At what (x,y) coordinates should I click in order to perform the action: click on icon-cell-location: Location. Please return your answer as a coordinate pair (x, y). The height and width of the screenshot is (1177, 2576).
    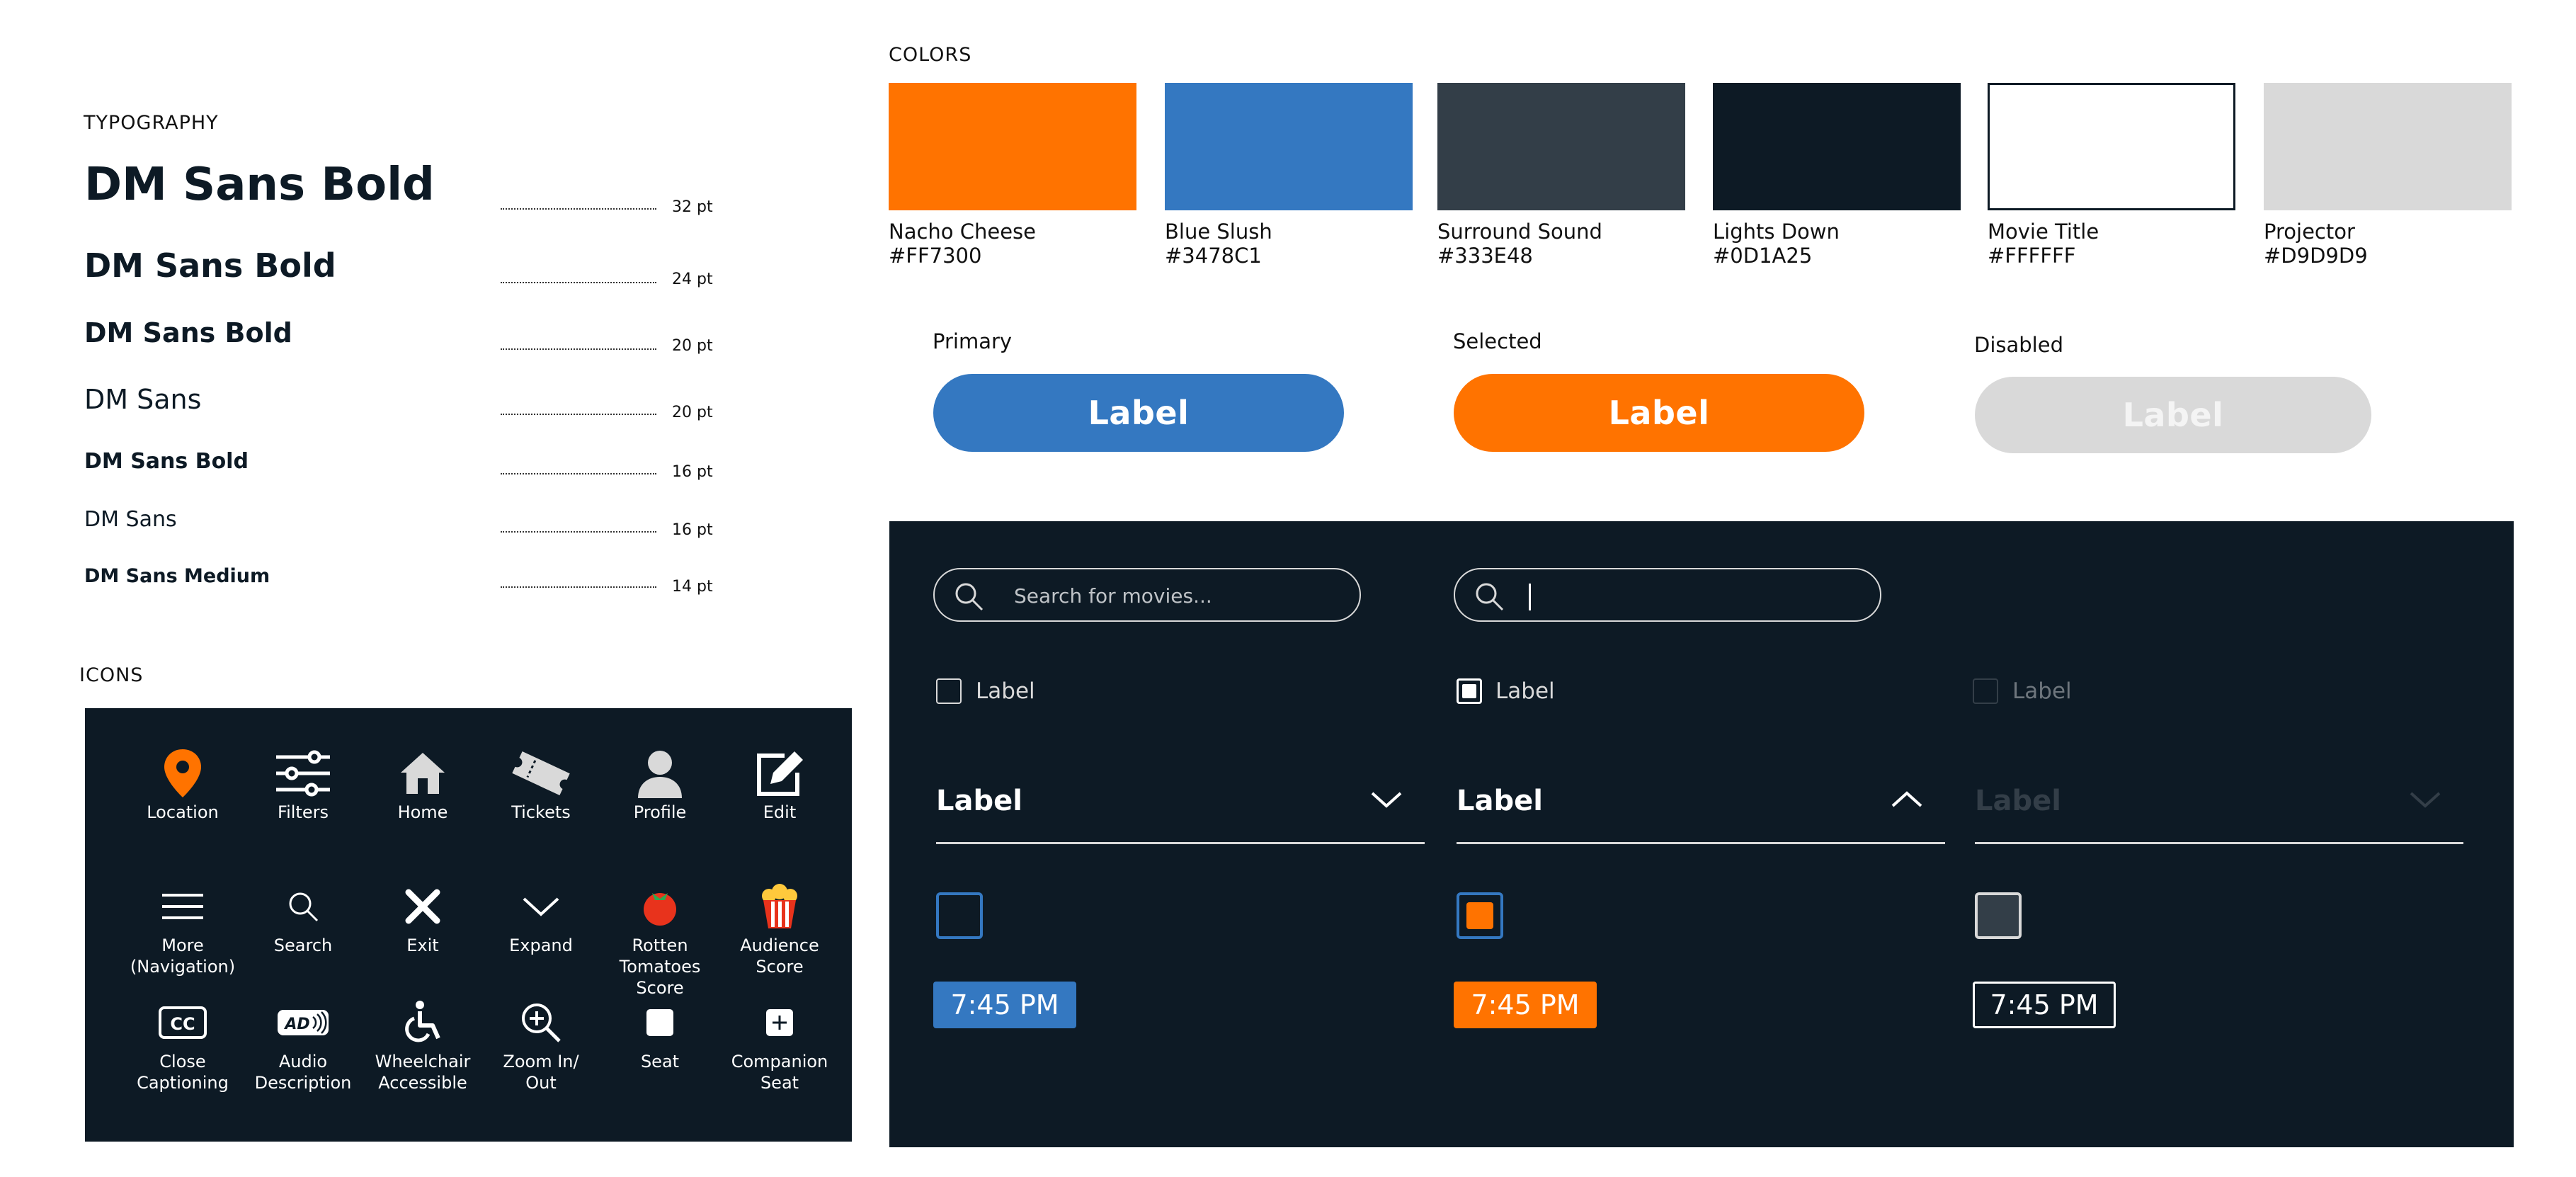
    Looking at the image, I should click on (182, 784).